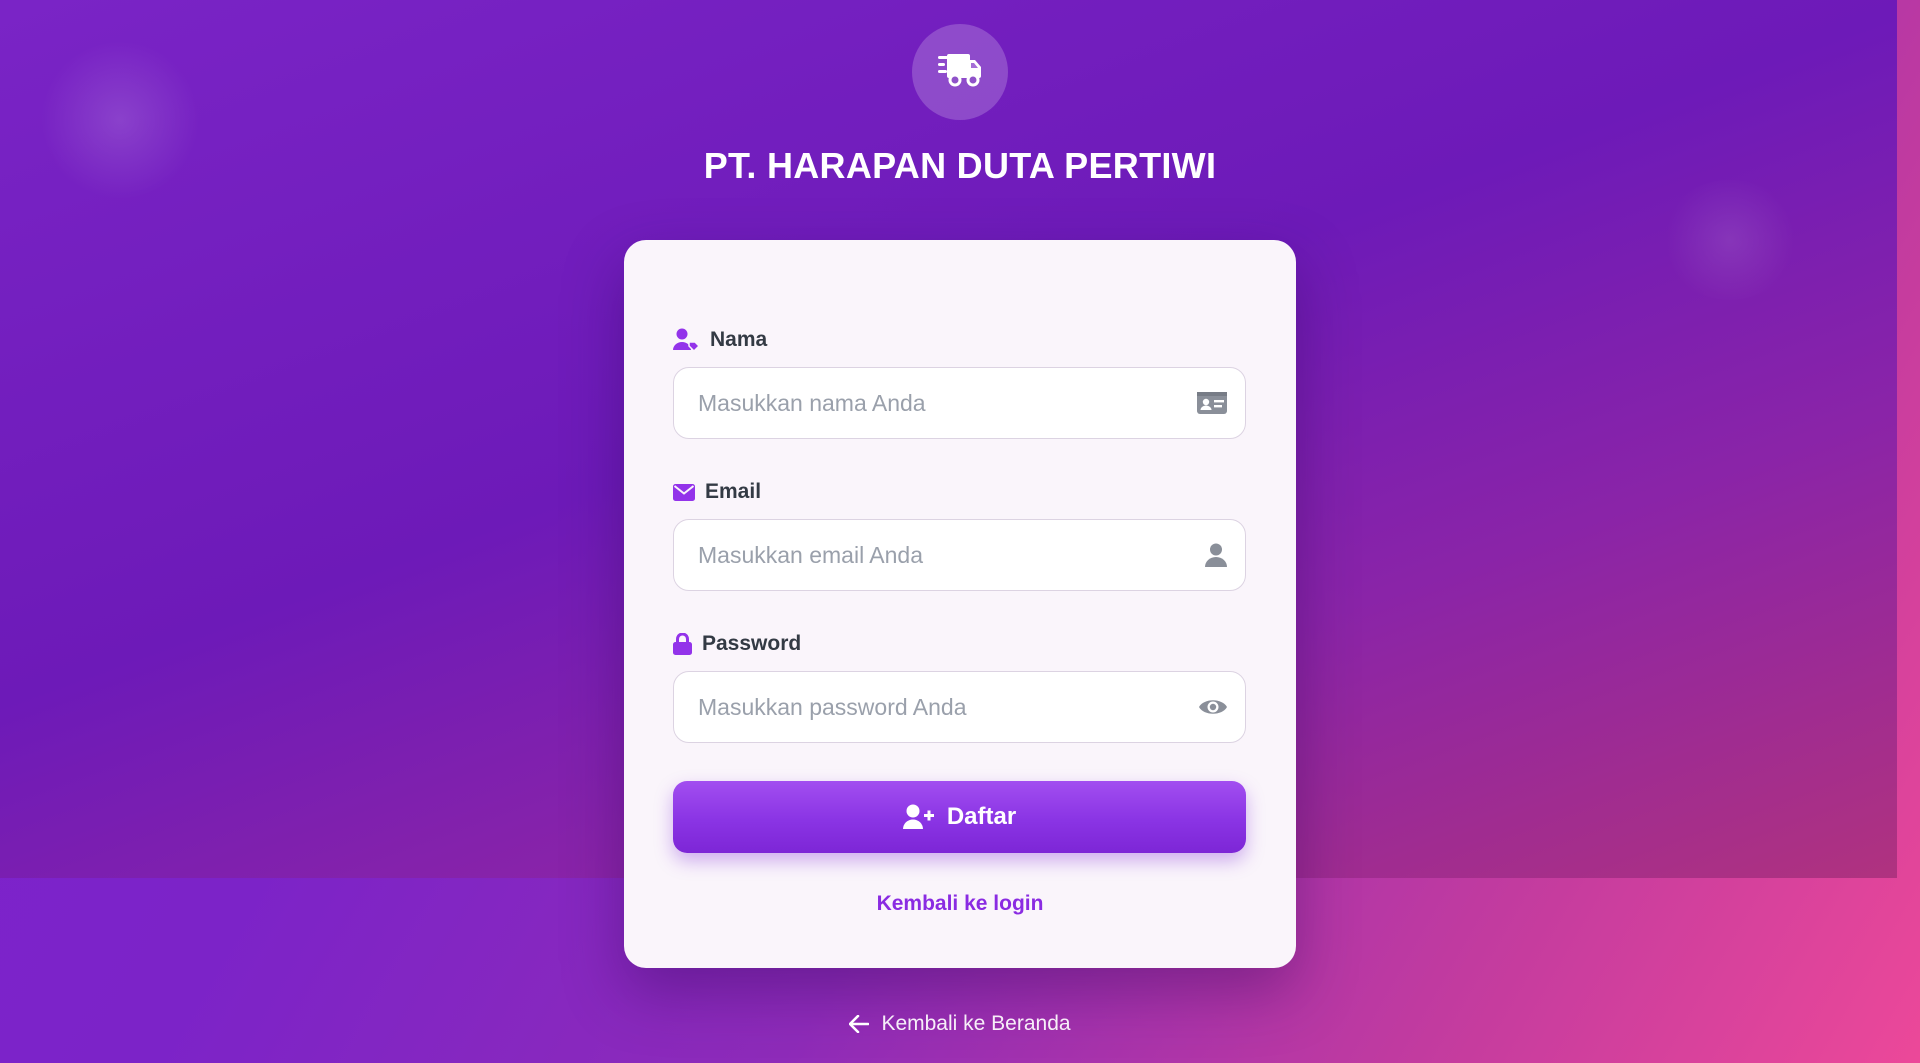 This screenshot has width=1920, height=1063. What do you see at coordinates (1216, 555) in the screenshot?
I see `user-icon` at bounding box center [1216, 555].